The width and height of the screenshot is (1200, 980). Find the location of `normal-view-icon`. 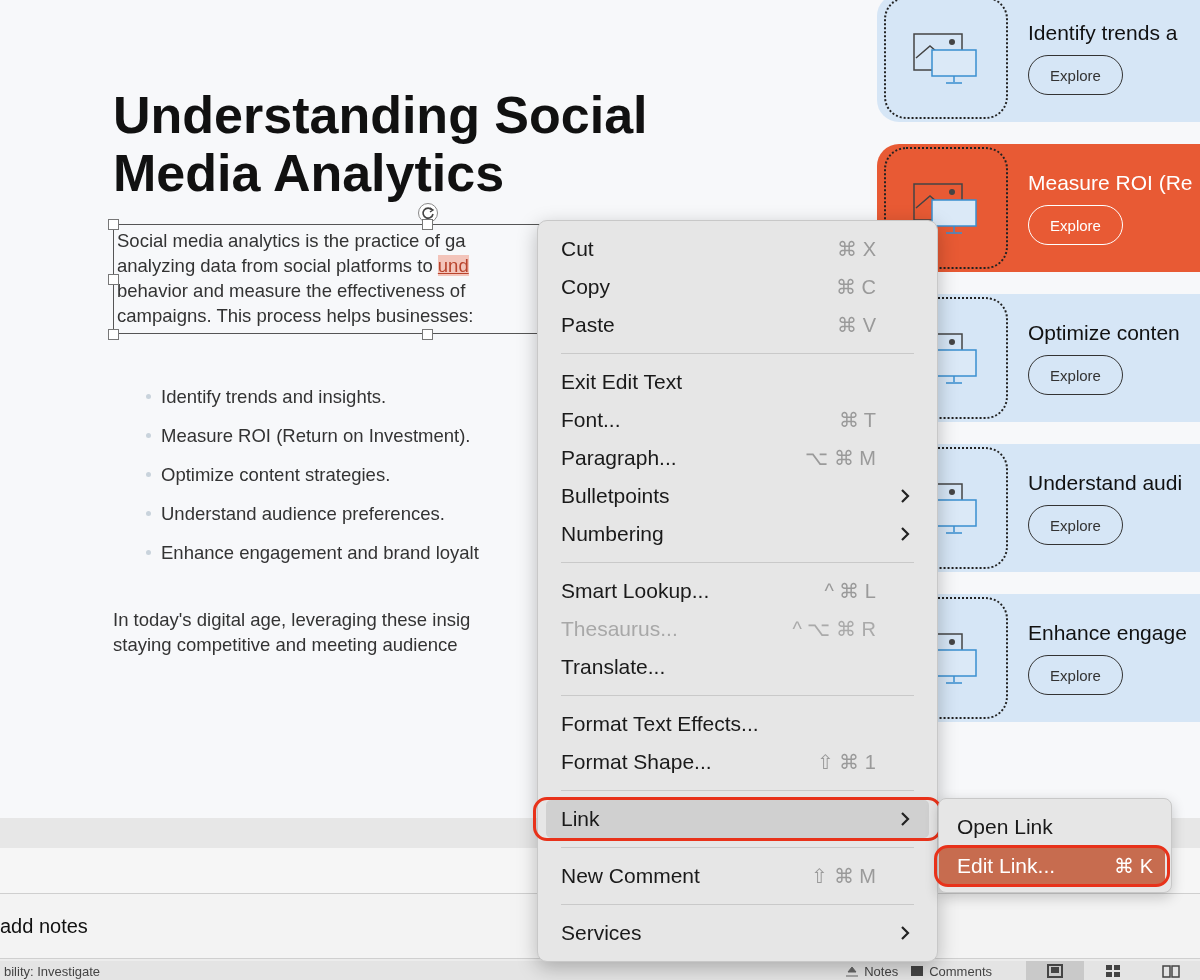

normal-view-icon is located at coordinates (1055, 971).